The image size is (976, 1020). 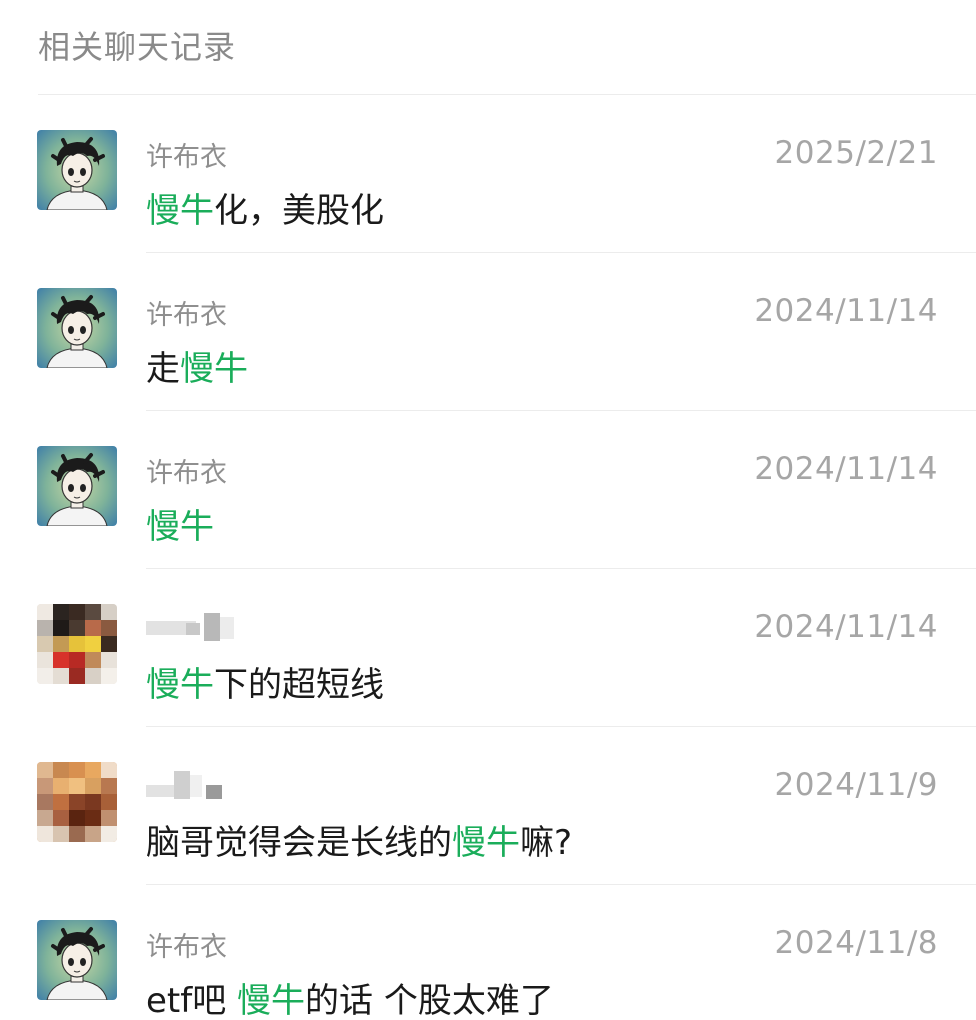 I want to click on message-text: 慢牛下的超短线, so click(x=265, y=681).